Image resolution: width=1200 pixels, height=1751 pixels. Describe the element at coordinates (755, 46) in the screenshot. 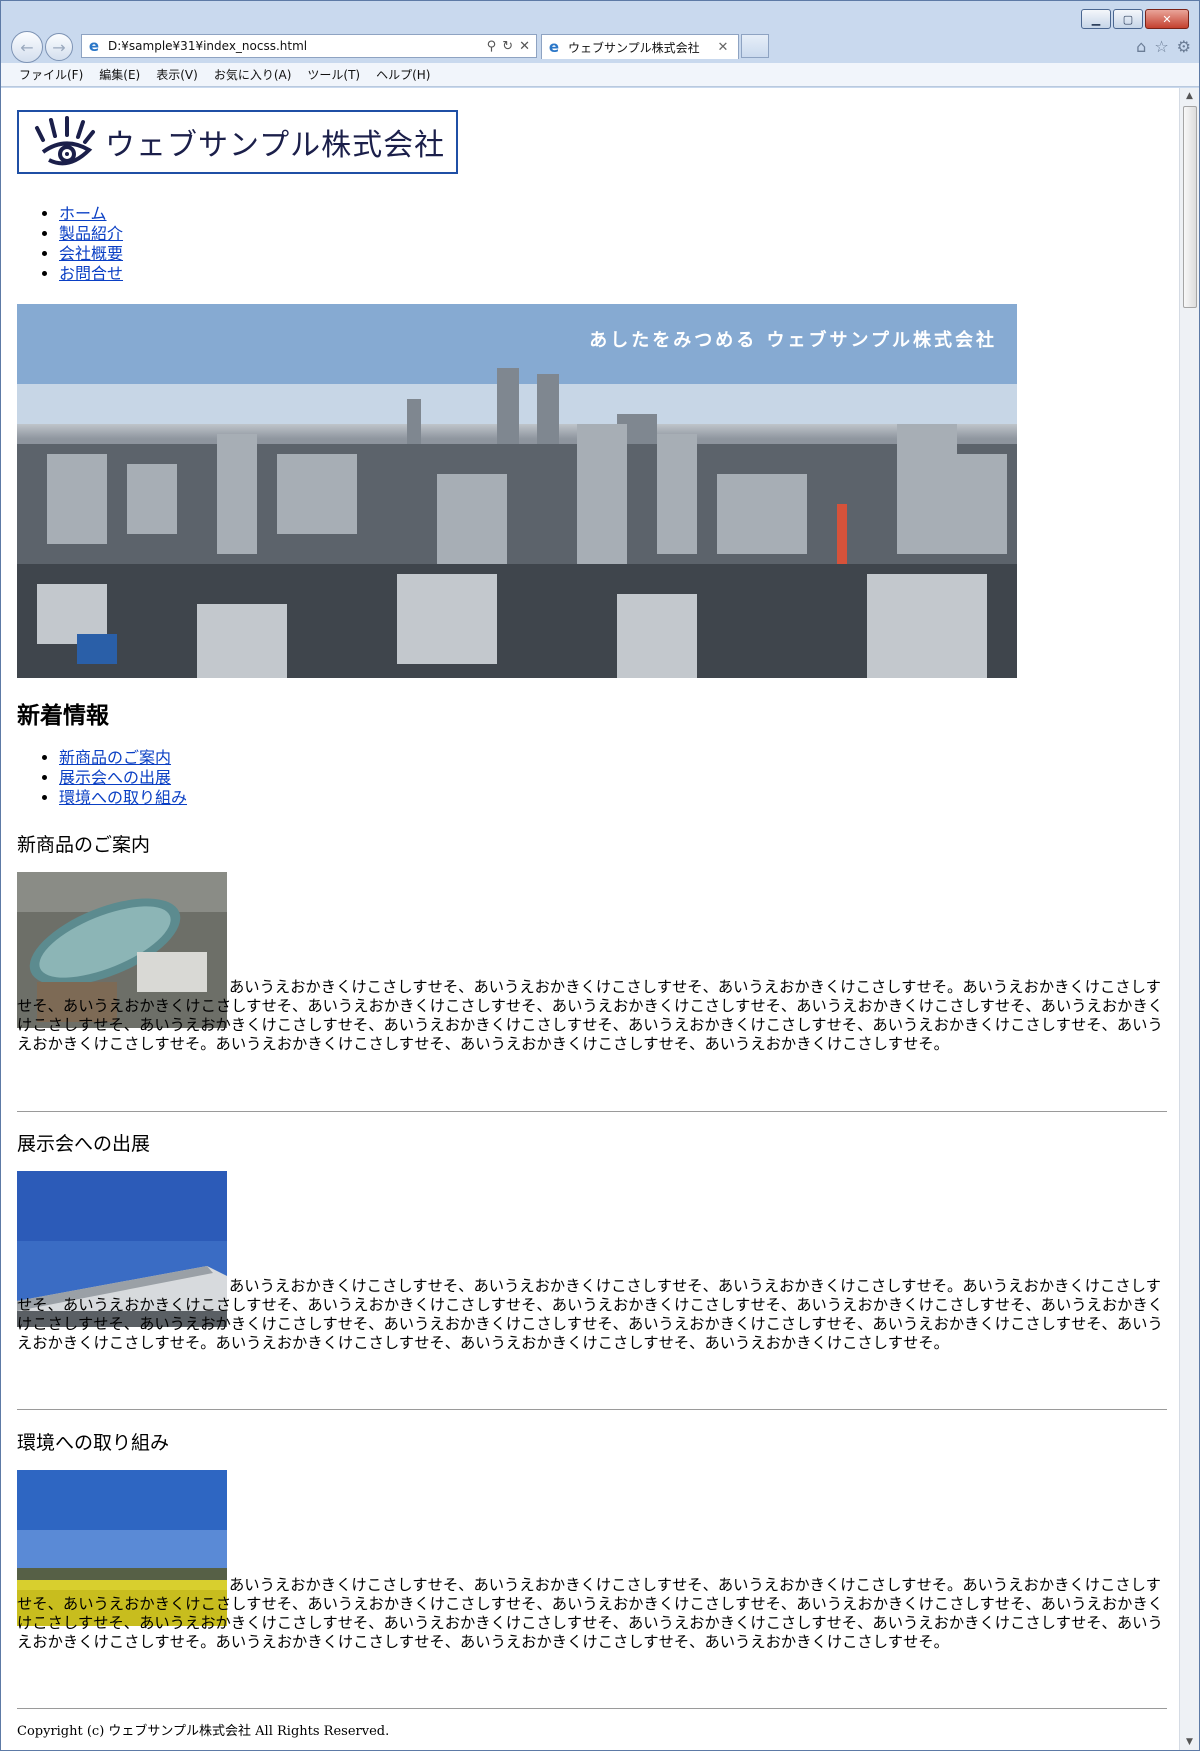

I see `new-tab-button` at that location.